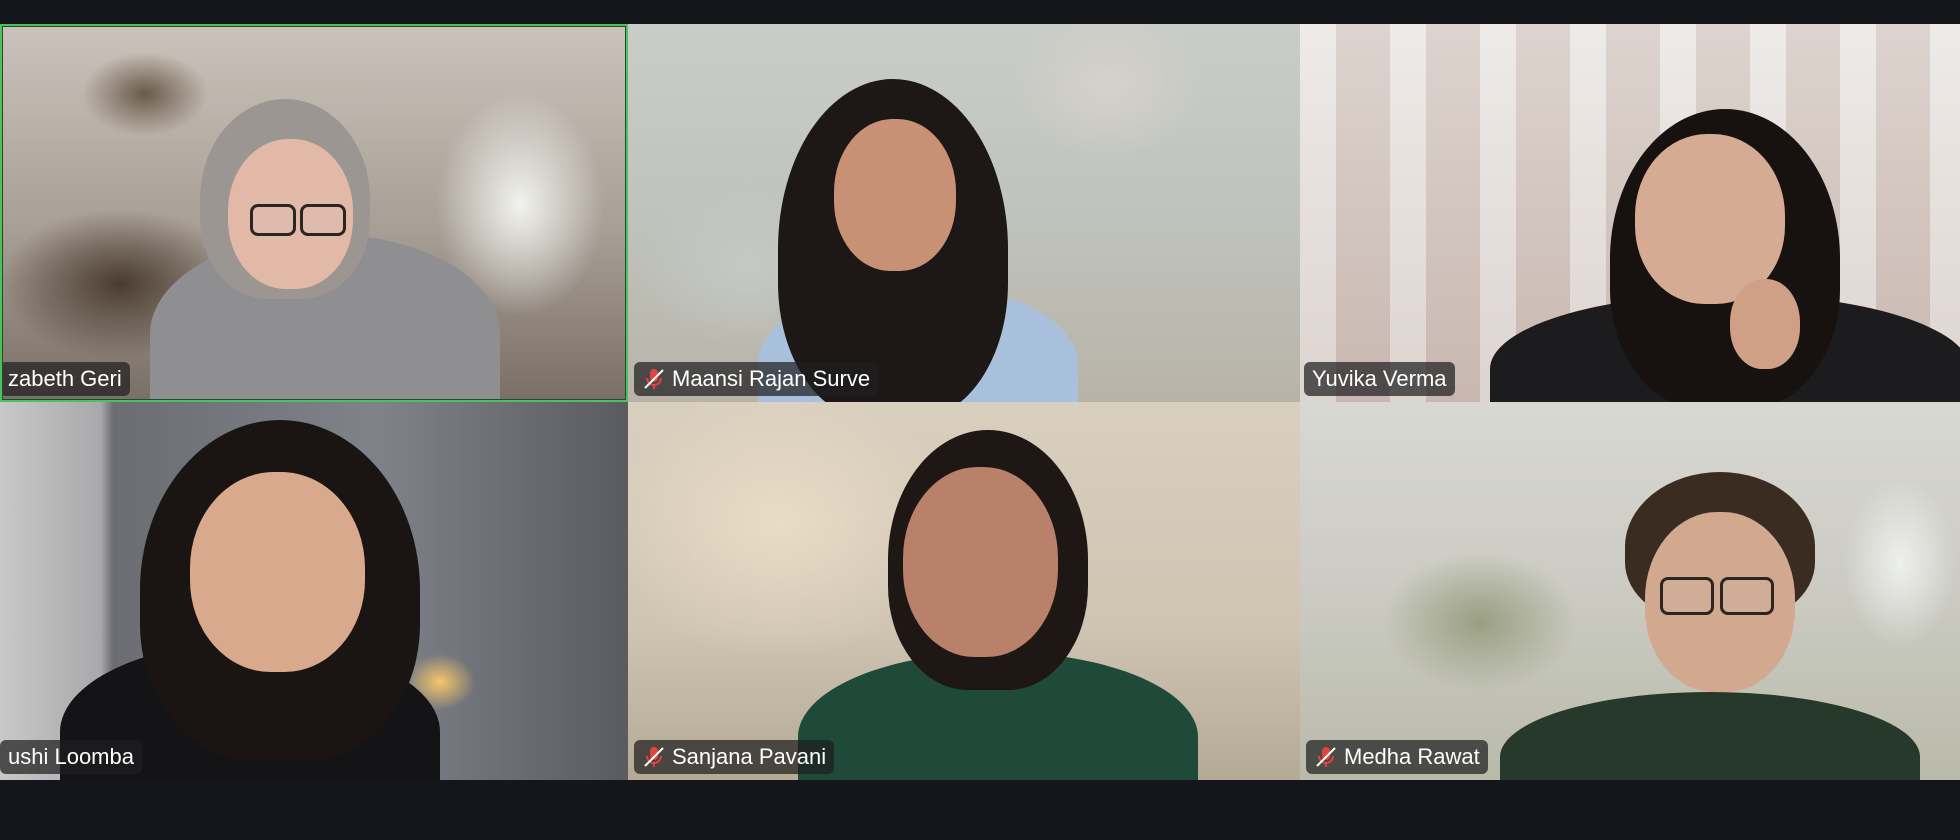 The image size is (1960, 840). I want to click on participant-name-label: zabeth Geri, so click(65, 379).